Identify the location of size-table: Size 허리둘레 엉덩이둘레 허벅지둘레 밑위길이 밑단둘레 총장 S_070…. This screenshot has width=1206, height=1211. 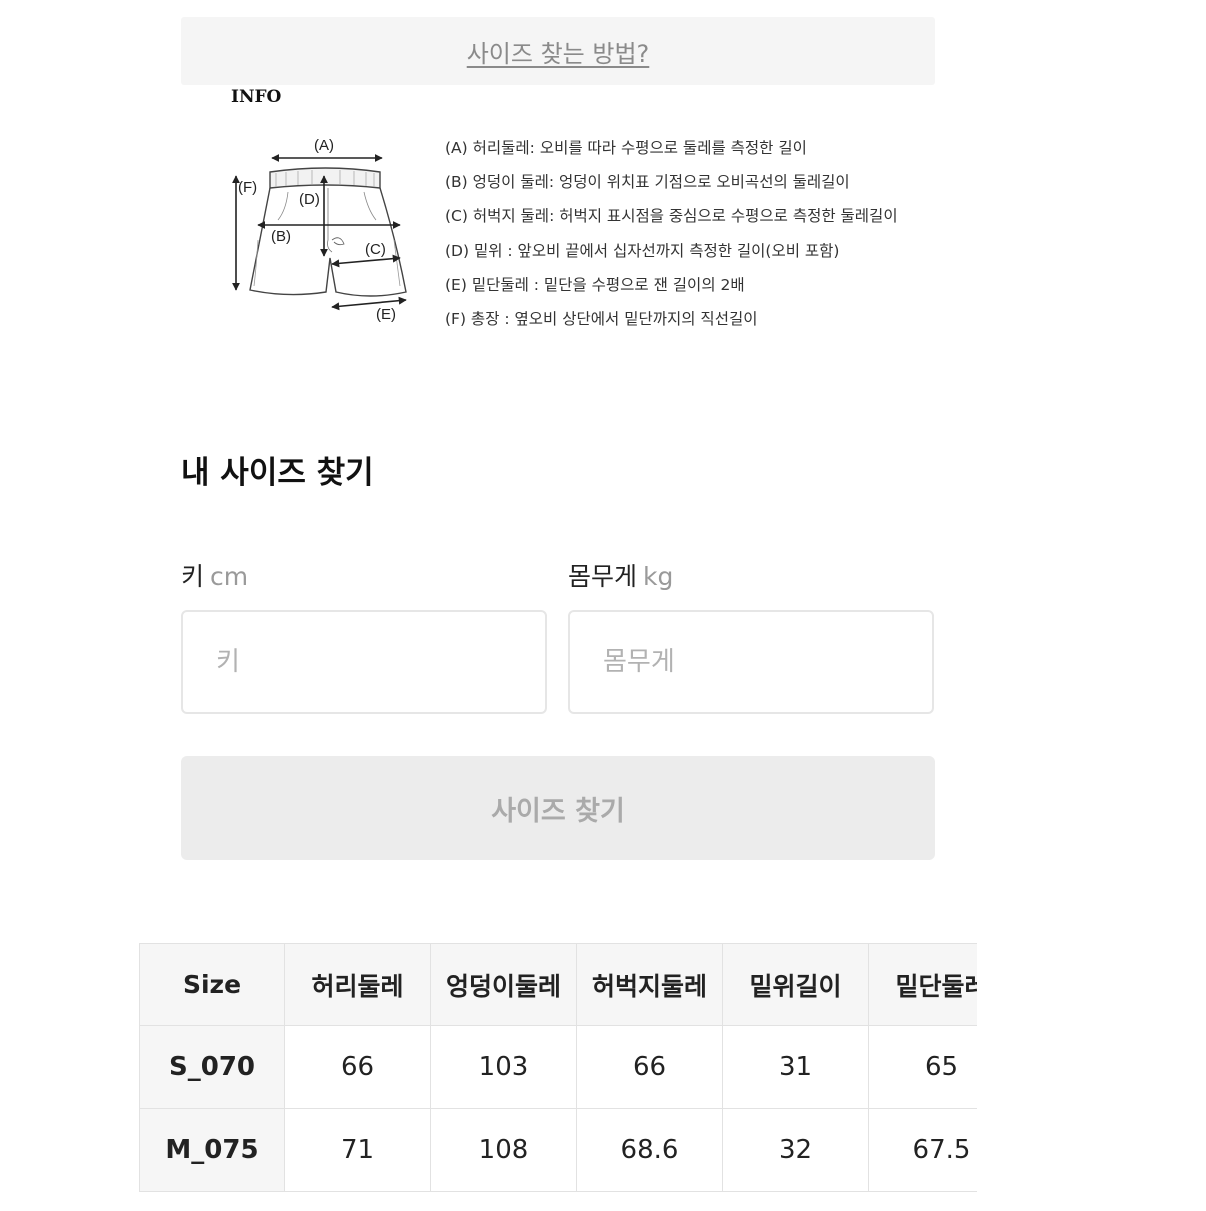
(558, 1067).